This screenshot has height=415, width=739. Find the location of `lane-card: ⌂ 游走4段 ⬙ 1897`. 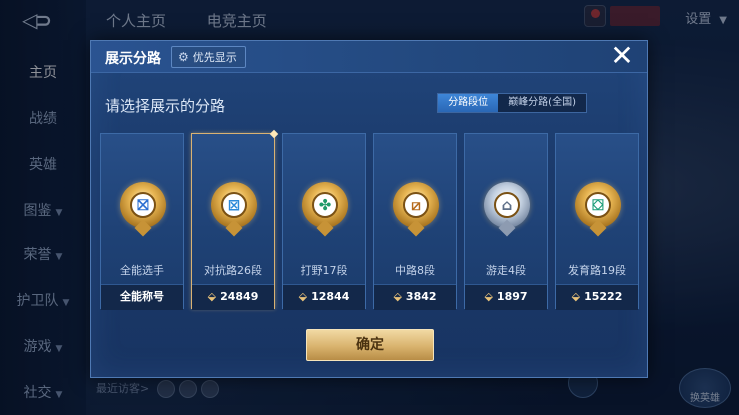

lane-card: ⌂ 游走4段 ⬙ 1897 is located at coordinates (506, 221).